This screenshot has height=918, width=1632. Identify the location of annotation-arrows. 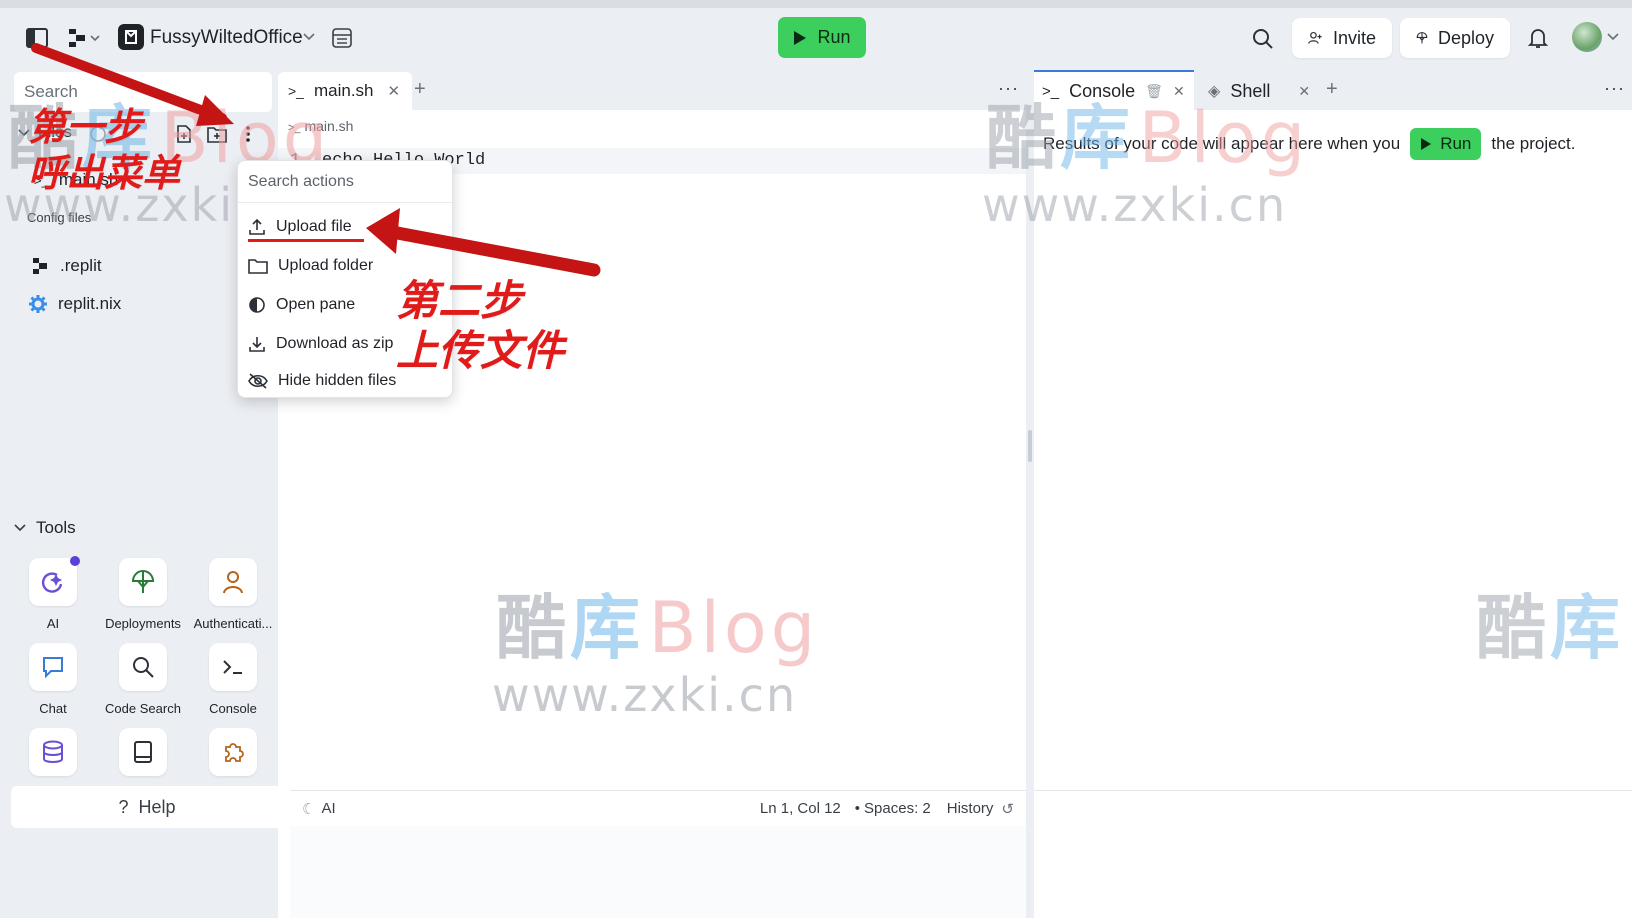
(316, 160).